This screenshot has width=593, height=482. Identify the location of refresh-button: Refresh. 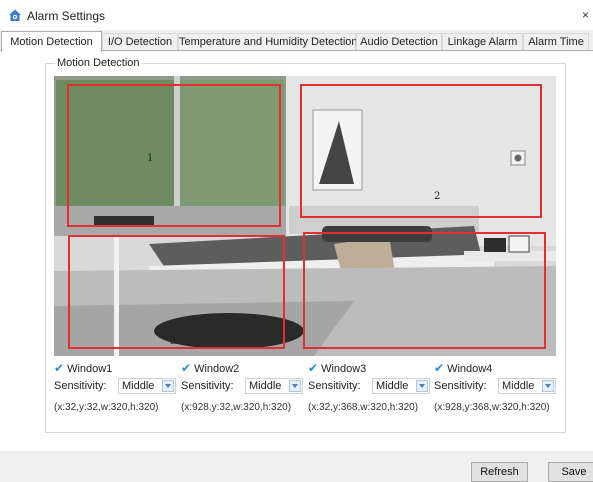
(499, 472).